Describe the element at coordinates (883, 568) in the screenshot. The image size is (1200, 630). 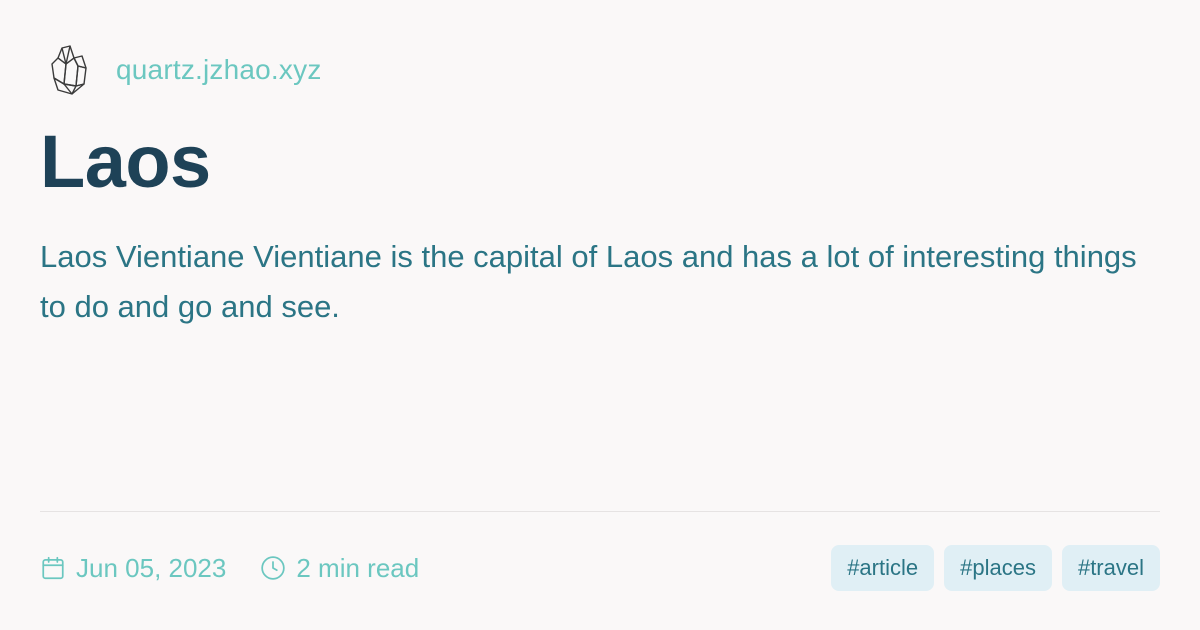
I see `tag-article: #article` at that location.